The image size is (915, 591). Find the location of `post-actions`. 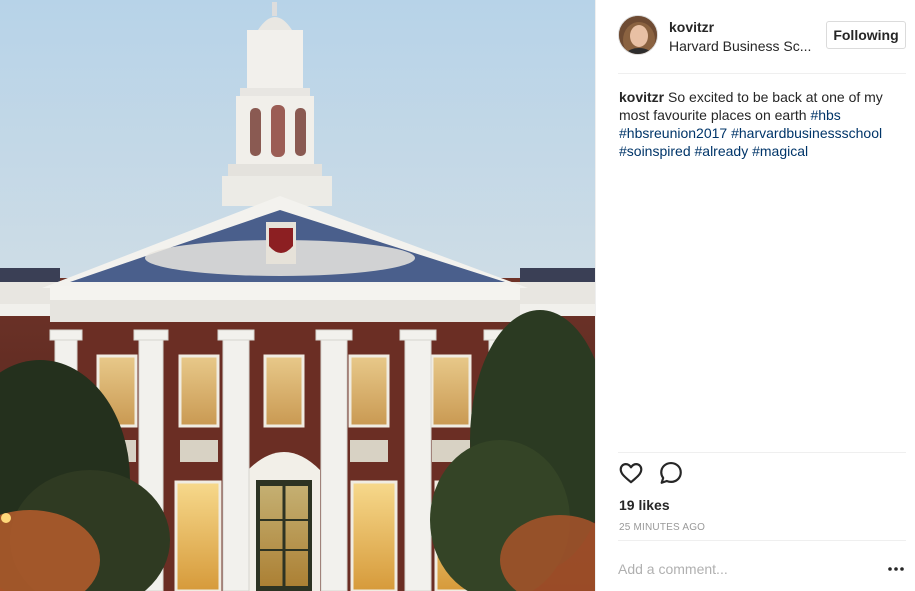

post-actions is located at coordinates (762, 475).